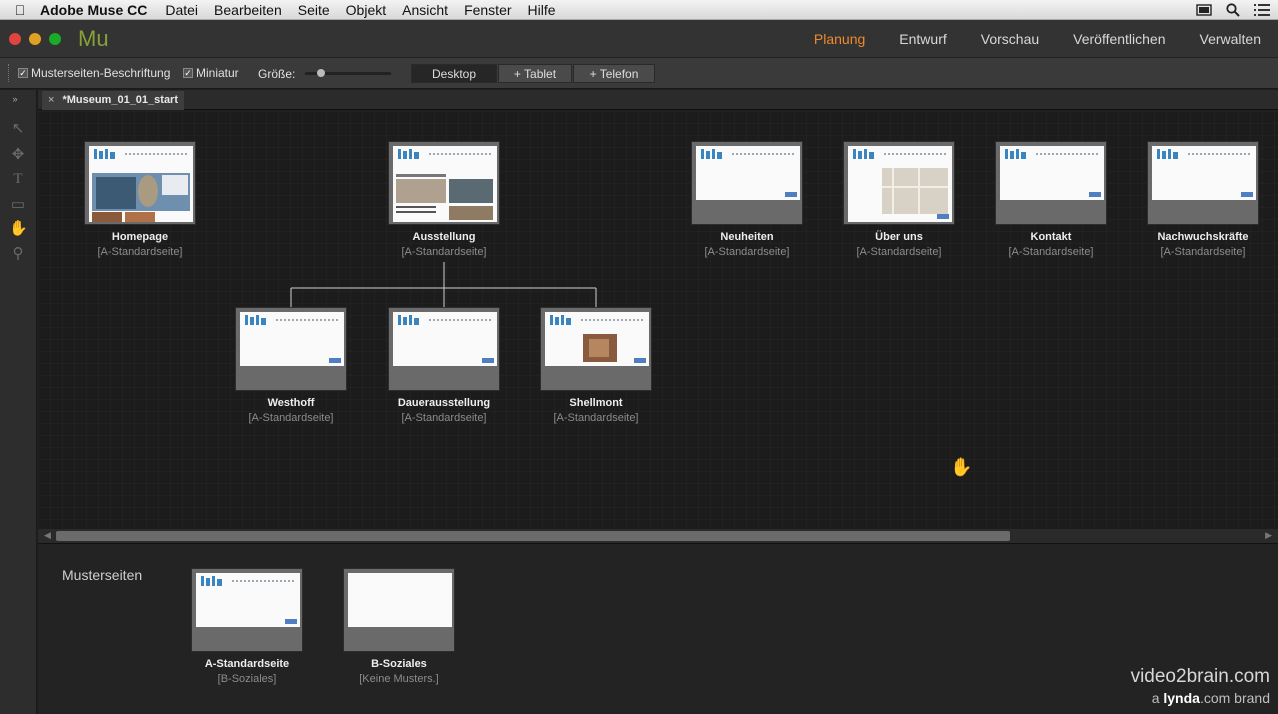 This screenshot has width=1278, height=714. I want to click on master-pages-title: Musterseiten, so click(102, 575).